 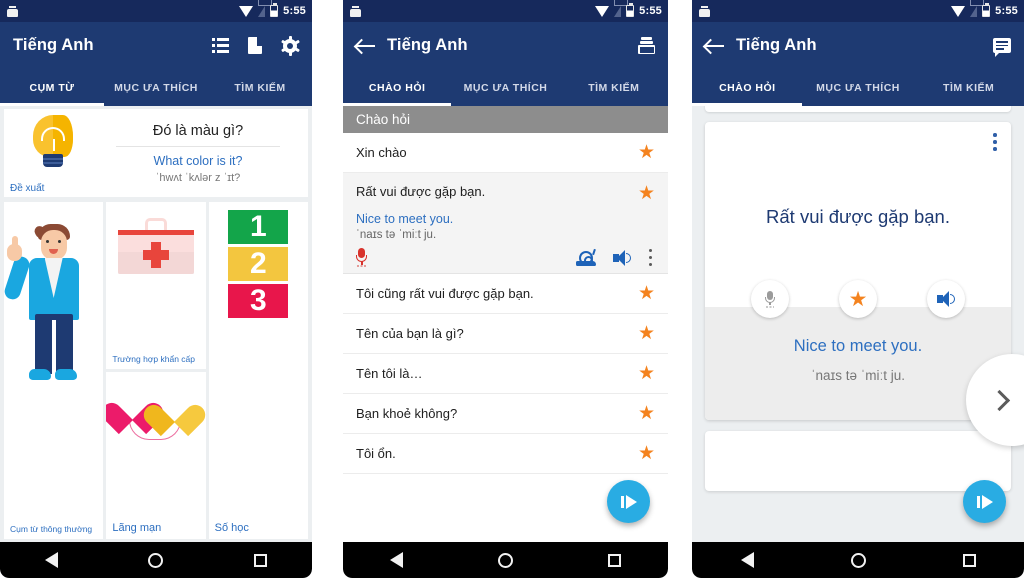 I want to click on phrase-row: Tôi cũng rất vui được gặp bạn. ★, so click(x=505, y=294).